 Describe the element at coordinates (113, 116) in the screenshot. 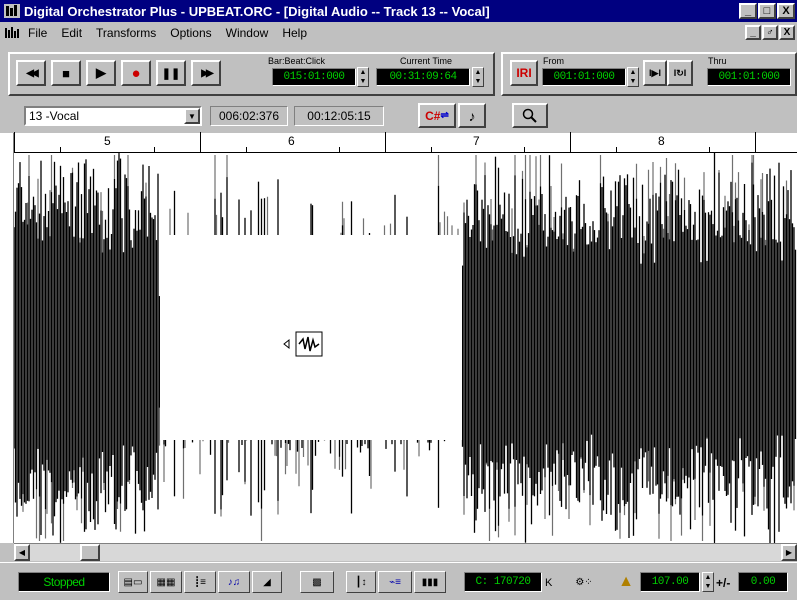

I see `track-select: 13 -Vocal ▼` at that location.